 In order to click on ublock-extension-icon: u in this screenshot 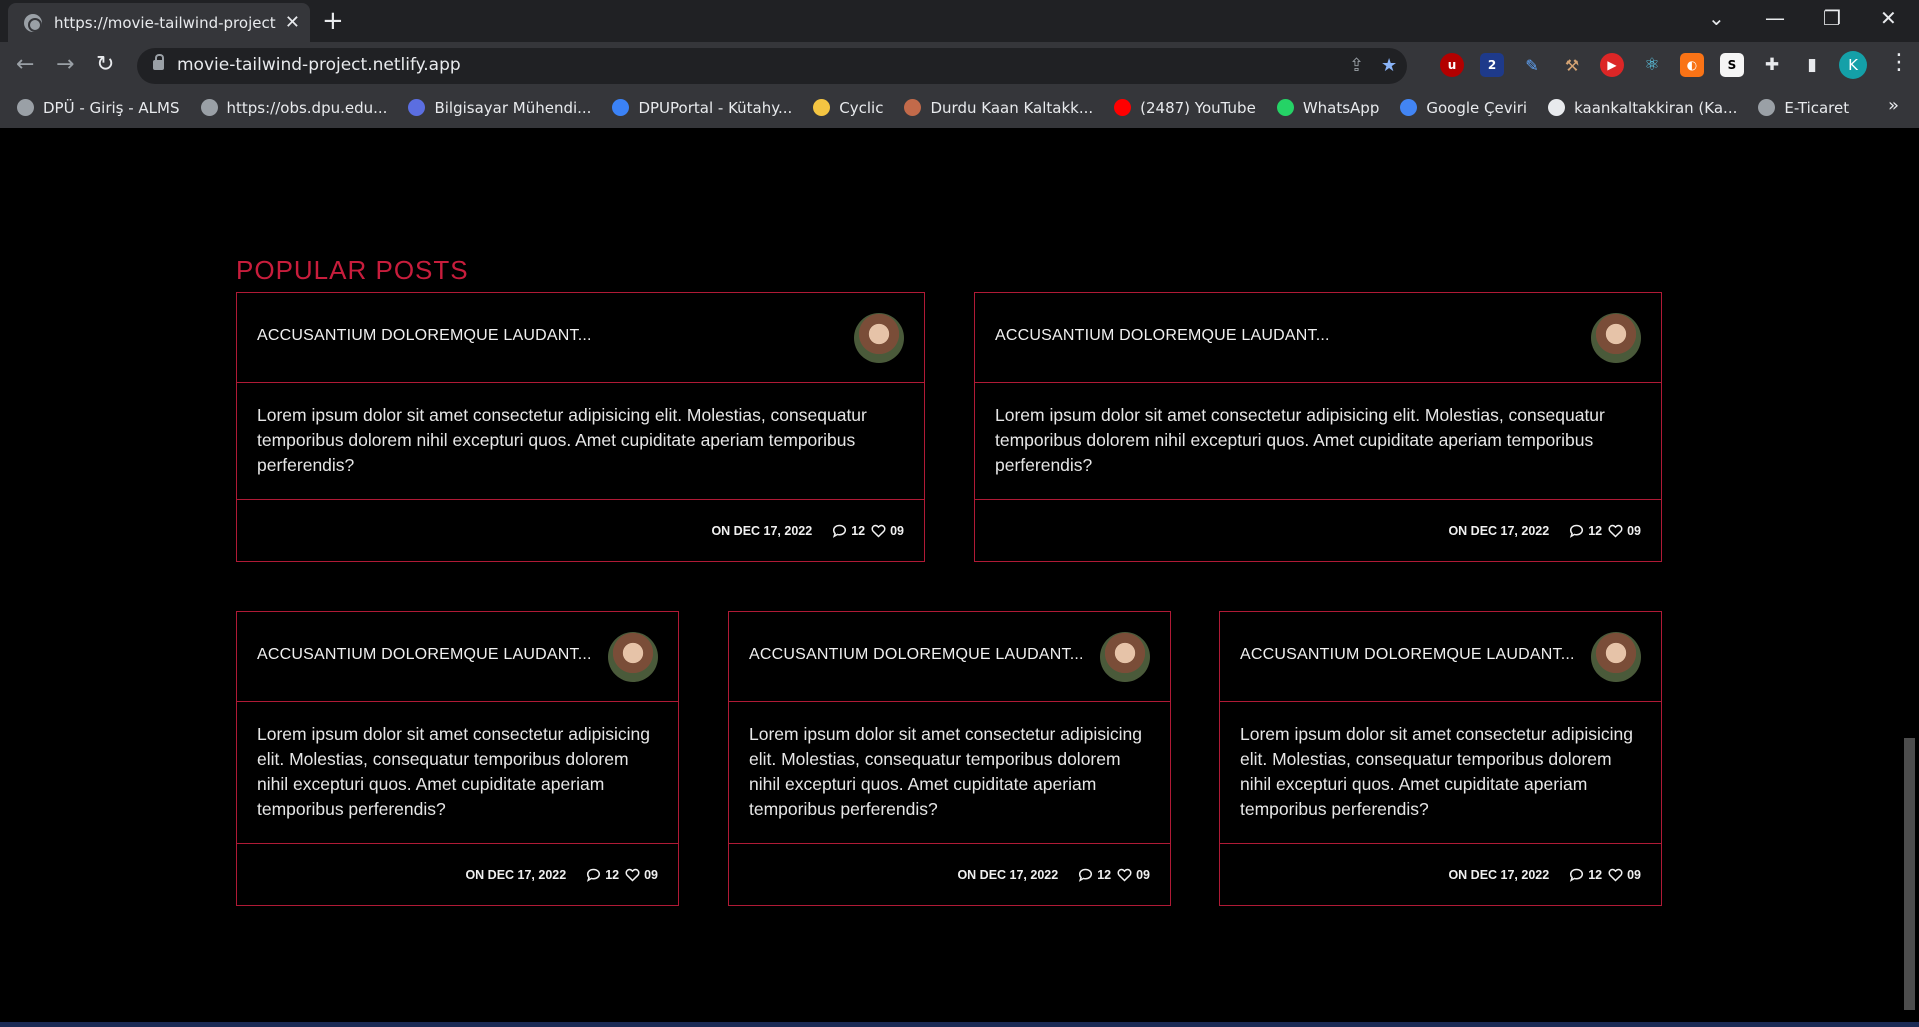, I will do `click(1452, 65)`.